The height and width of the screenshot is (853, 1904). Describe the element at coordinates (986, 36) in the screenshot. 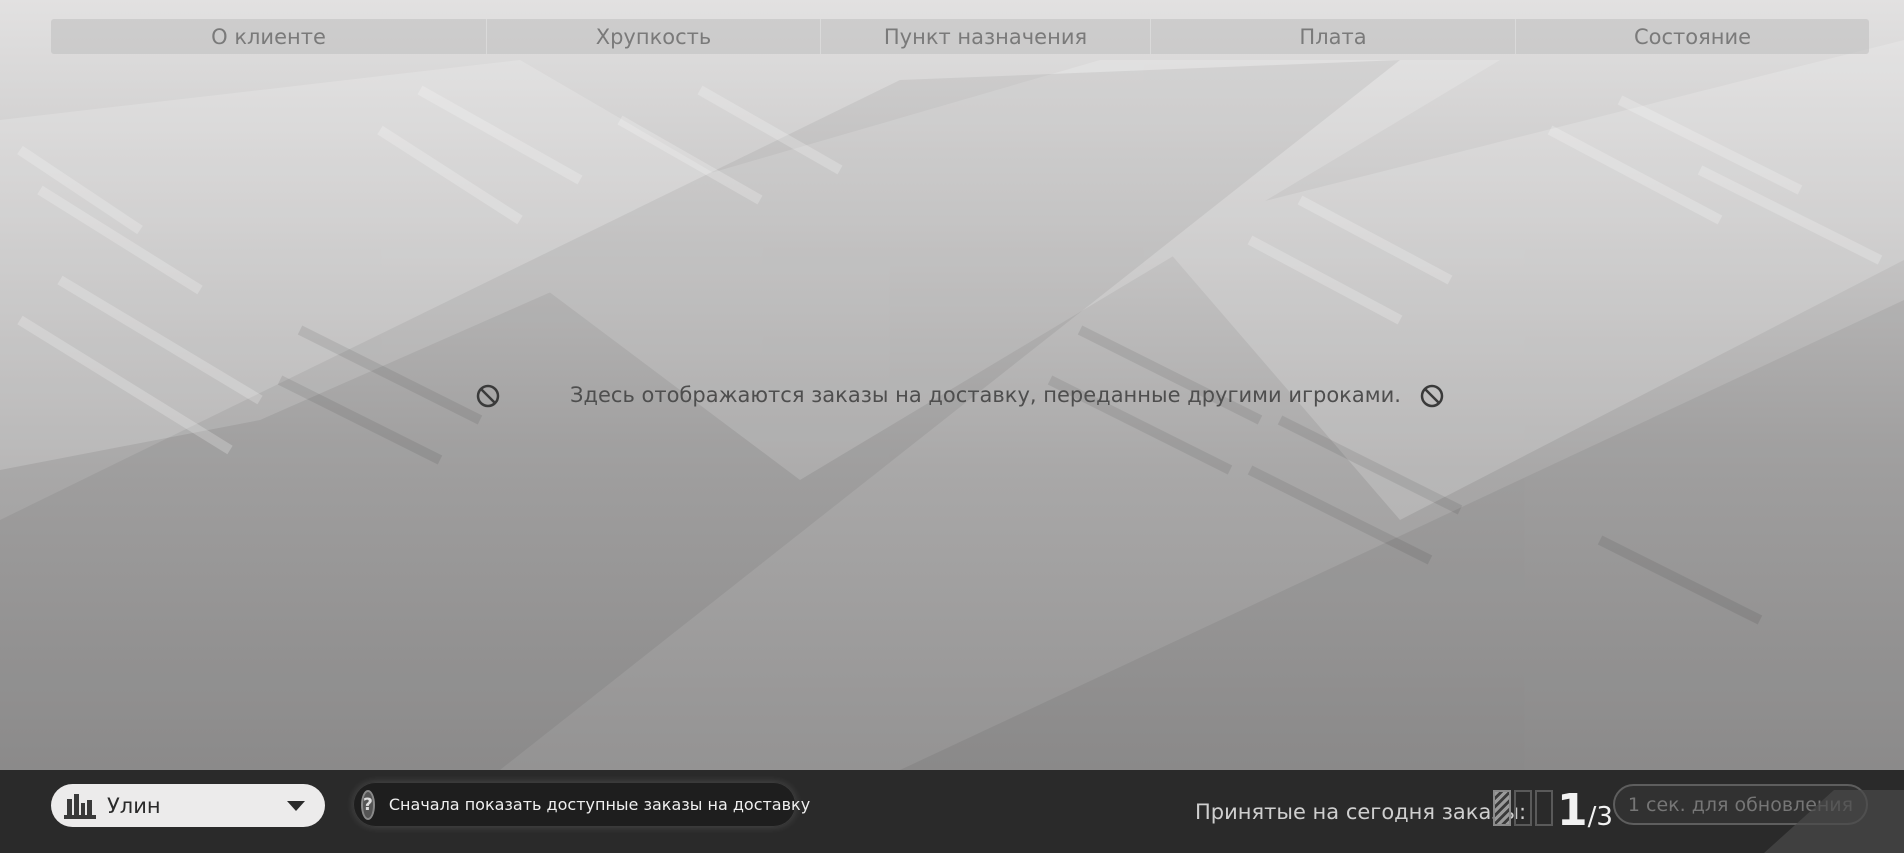

I see `column-header-destination: Пункт назначения` at that location.